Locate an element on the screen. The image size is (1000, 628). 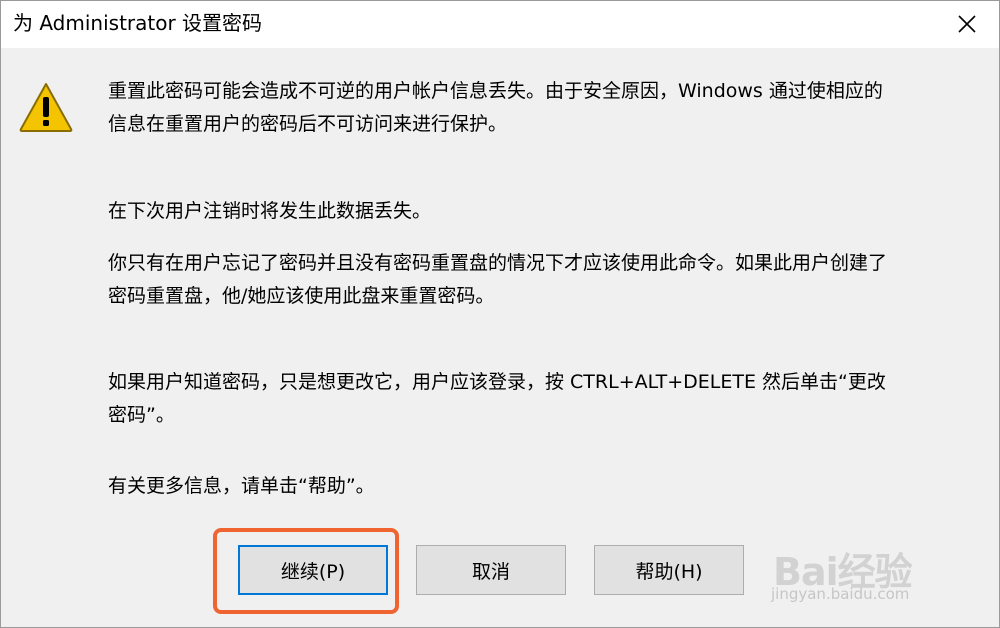
close-button is located at coordinates (967, 24).